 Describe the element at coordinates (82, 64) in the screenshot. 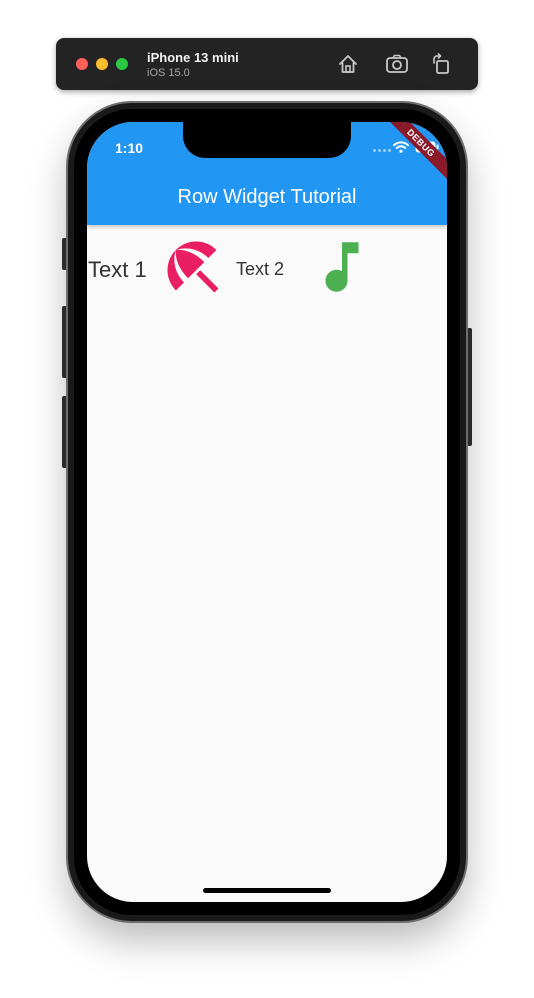

I see `close-window-button` at that location.